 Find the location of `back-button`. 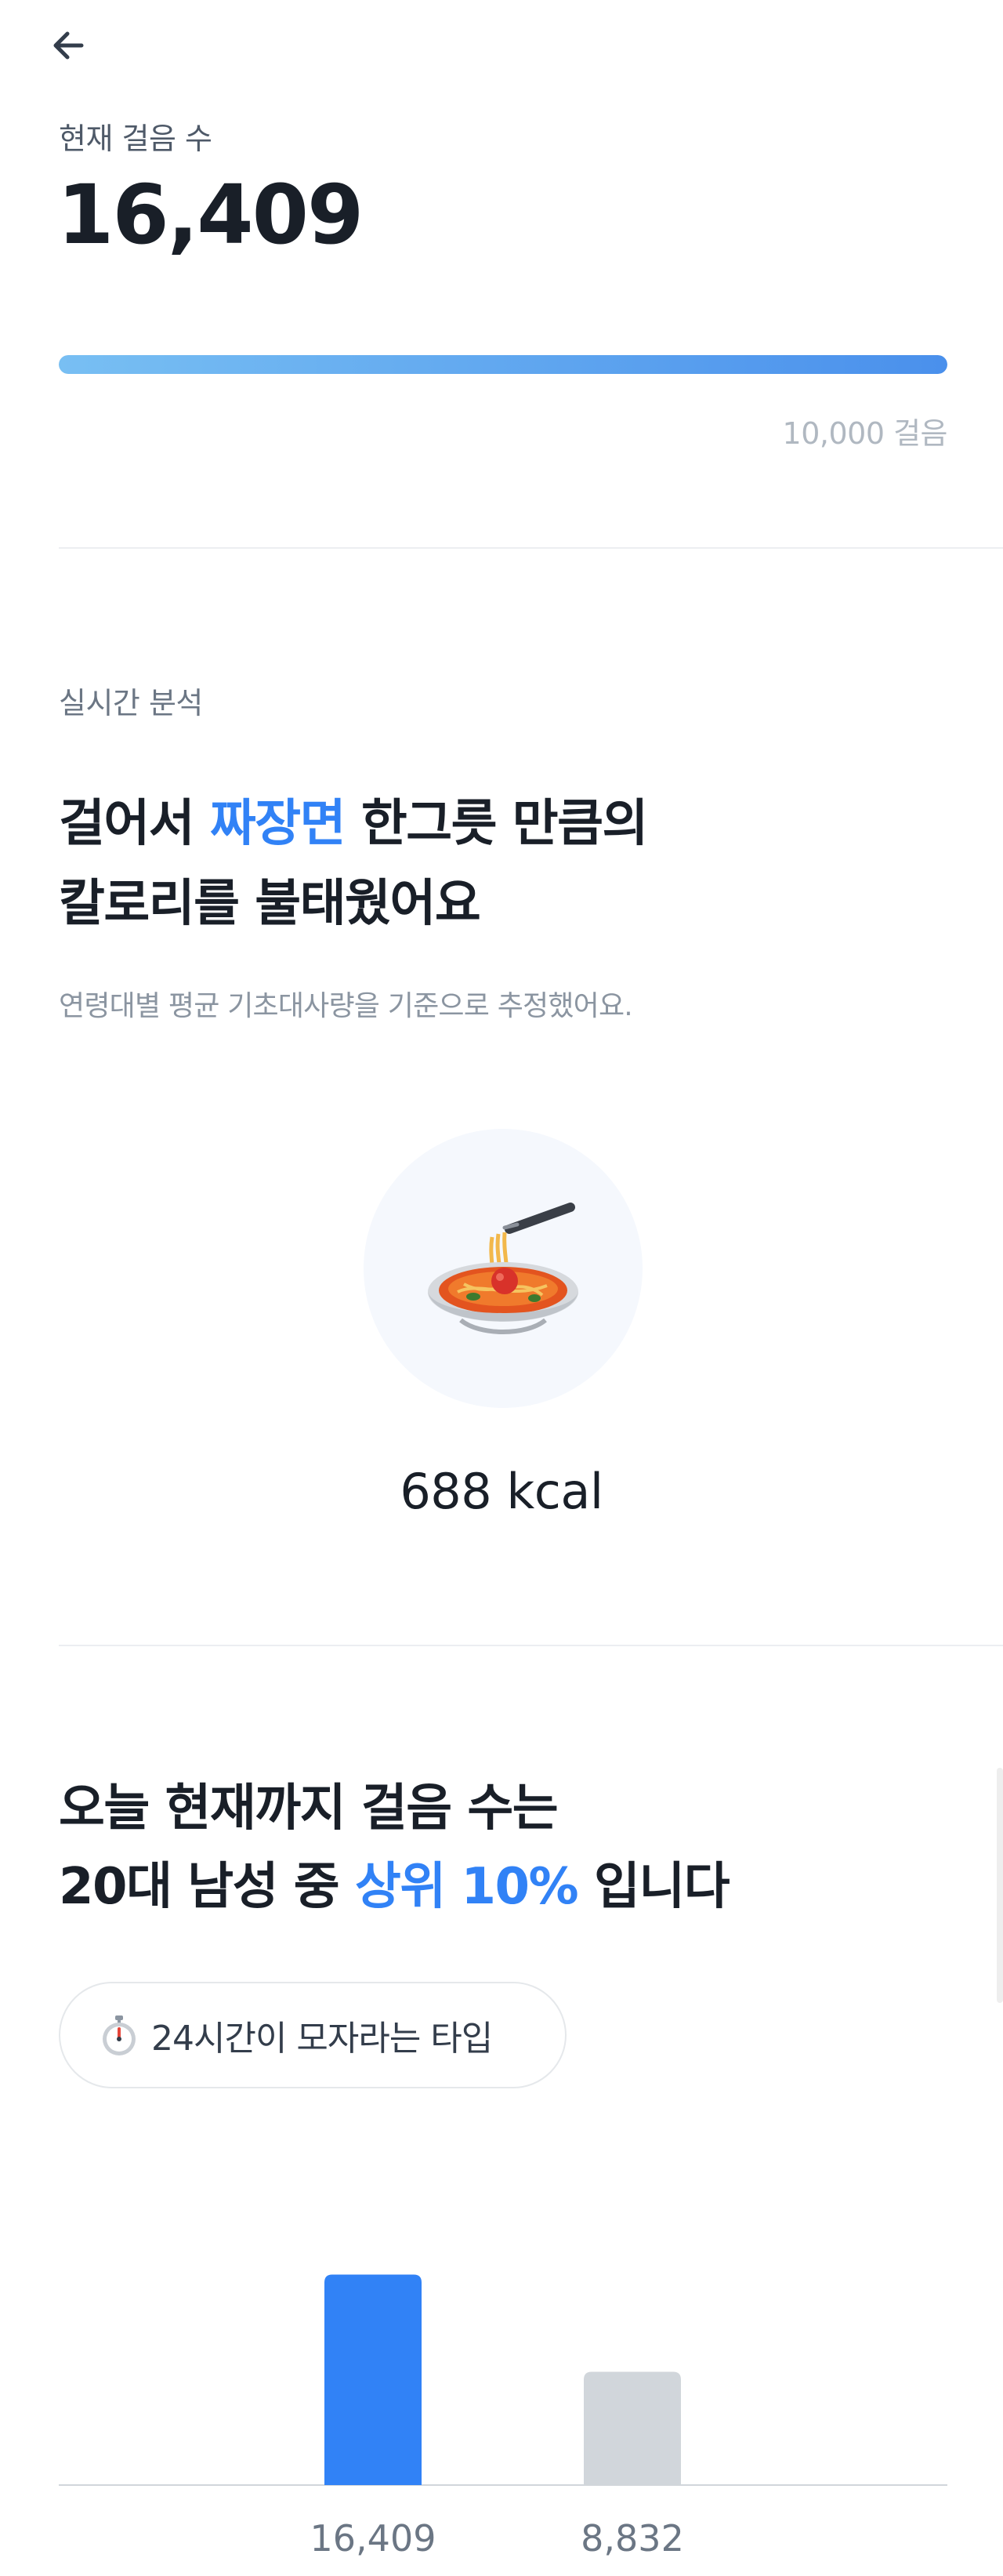

back-button is located at coordinates (69, 46).